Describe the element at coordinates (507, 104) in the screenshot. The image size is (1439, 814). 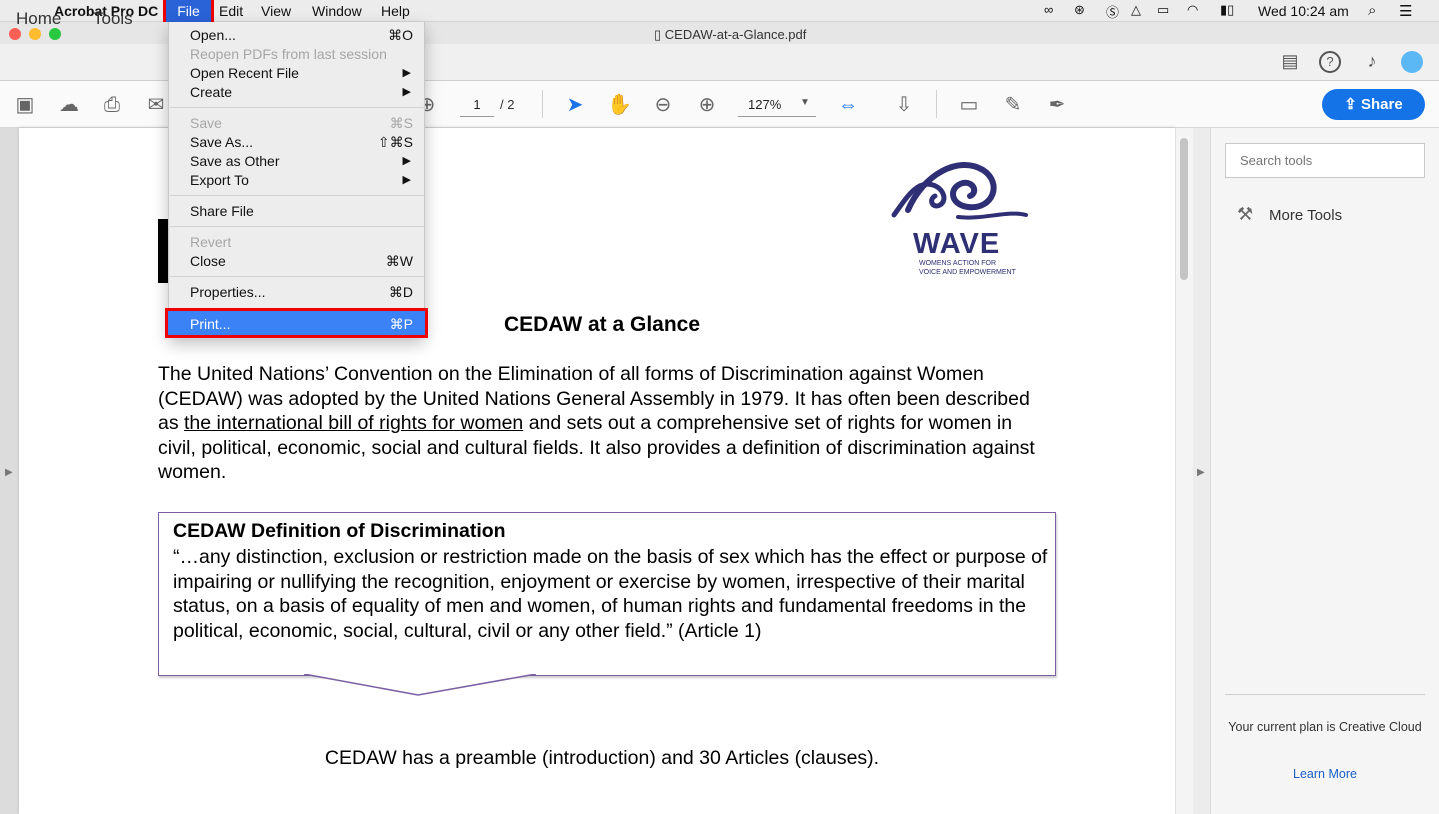
I see `page-total: / 2` at that location.